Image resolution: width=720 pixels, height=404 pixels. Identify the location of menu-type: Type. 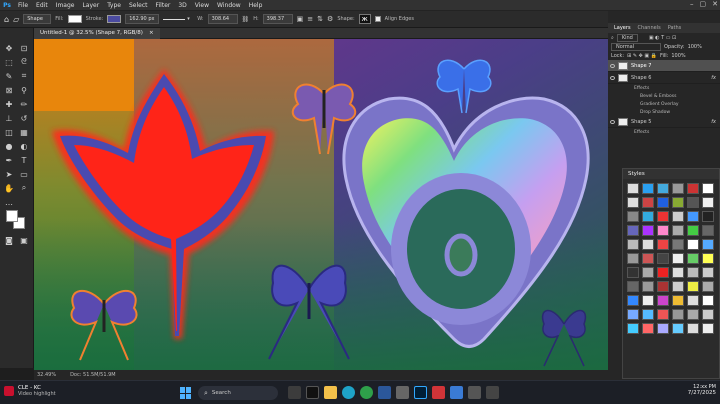
(114, 5).